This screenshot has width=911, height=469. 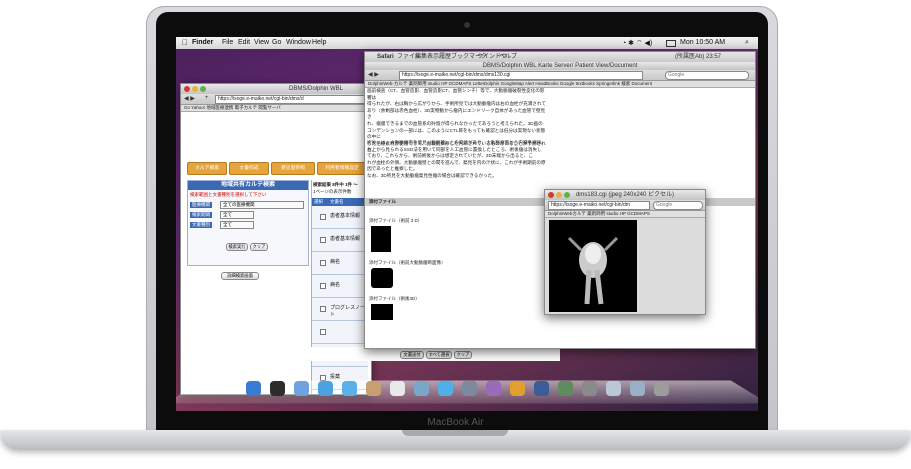 I want to click on finder-icon, so click(x=253, y=388).